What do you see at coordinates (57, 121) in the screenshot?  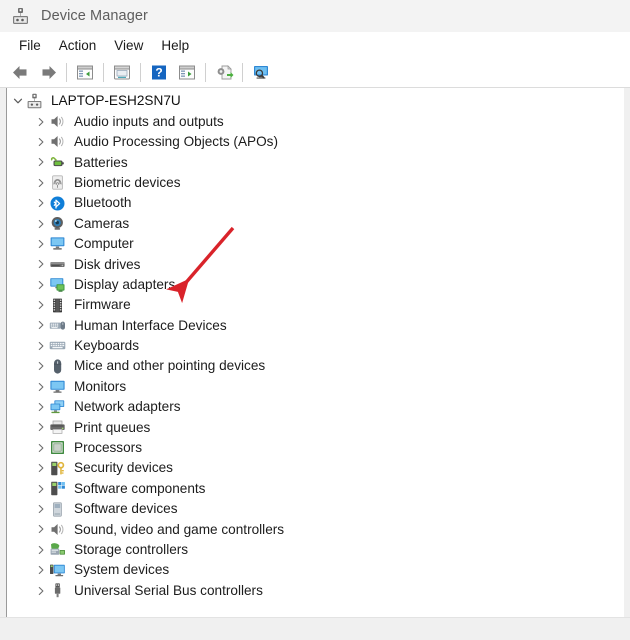 I see `speaker-icon` at bounding box center [57, 121].